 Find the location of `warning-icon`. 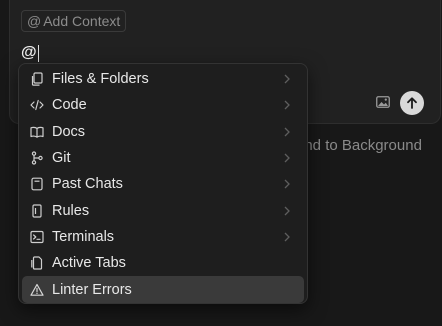

warning-icon is located at coordinates (37, 290).